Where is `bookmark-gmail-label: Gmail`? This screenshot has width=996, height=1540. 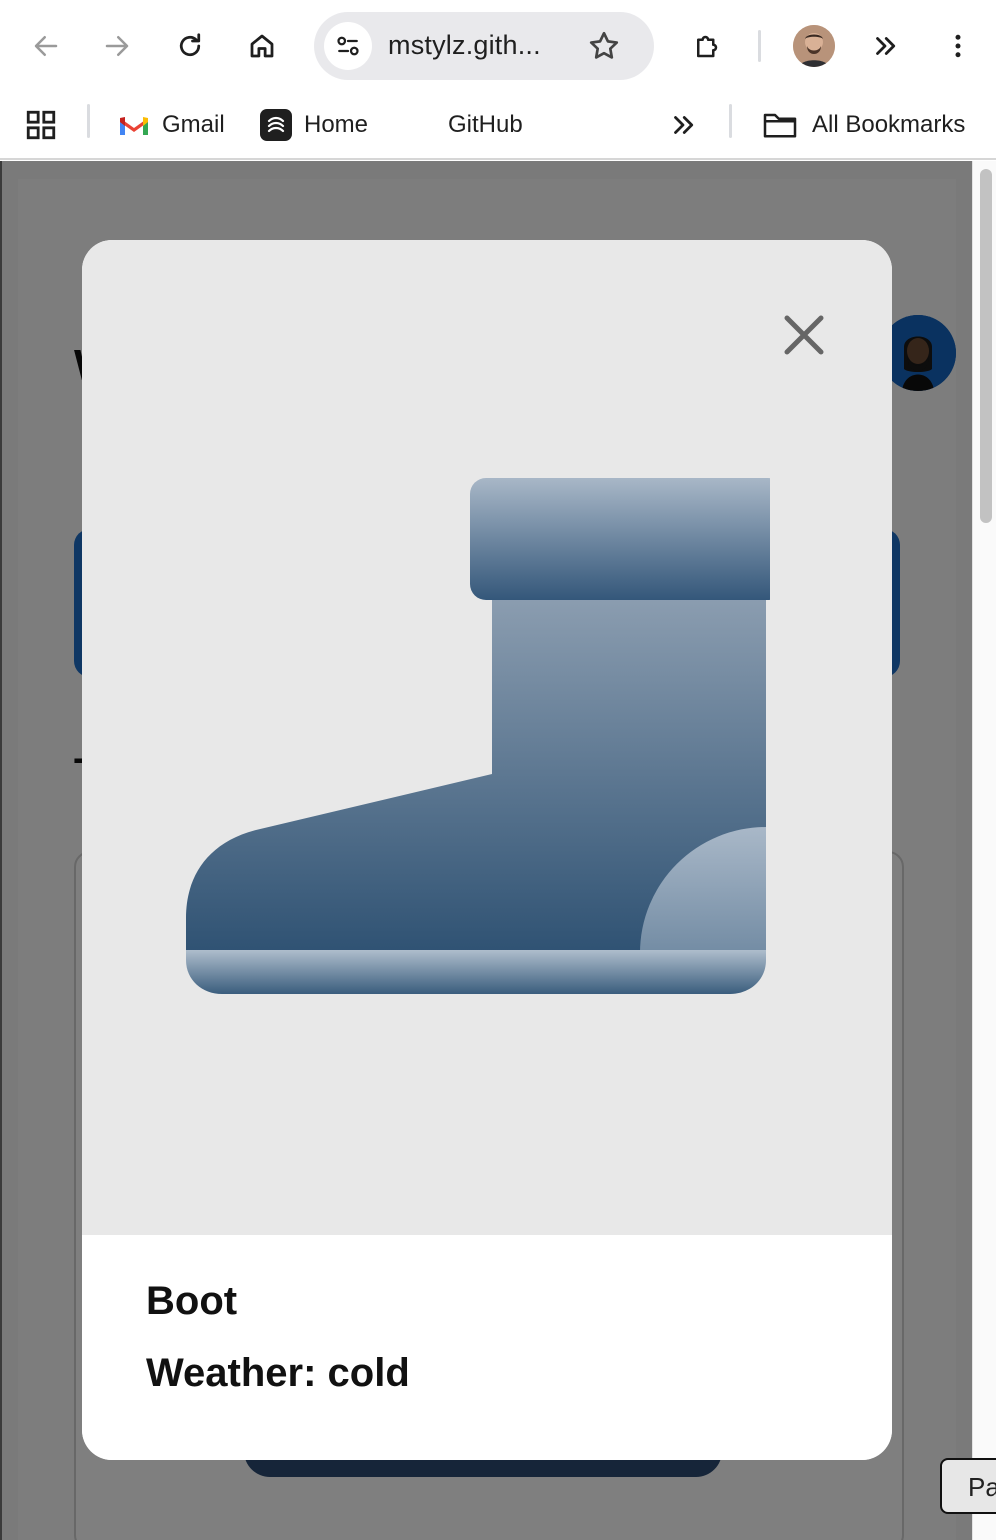 bookmark-gmail-label: Gmail is located at coordinates (193, 124).